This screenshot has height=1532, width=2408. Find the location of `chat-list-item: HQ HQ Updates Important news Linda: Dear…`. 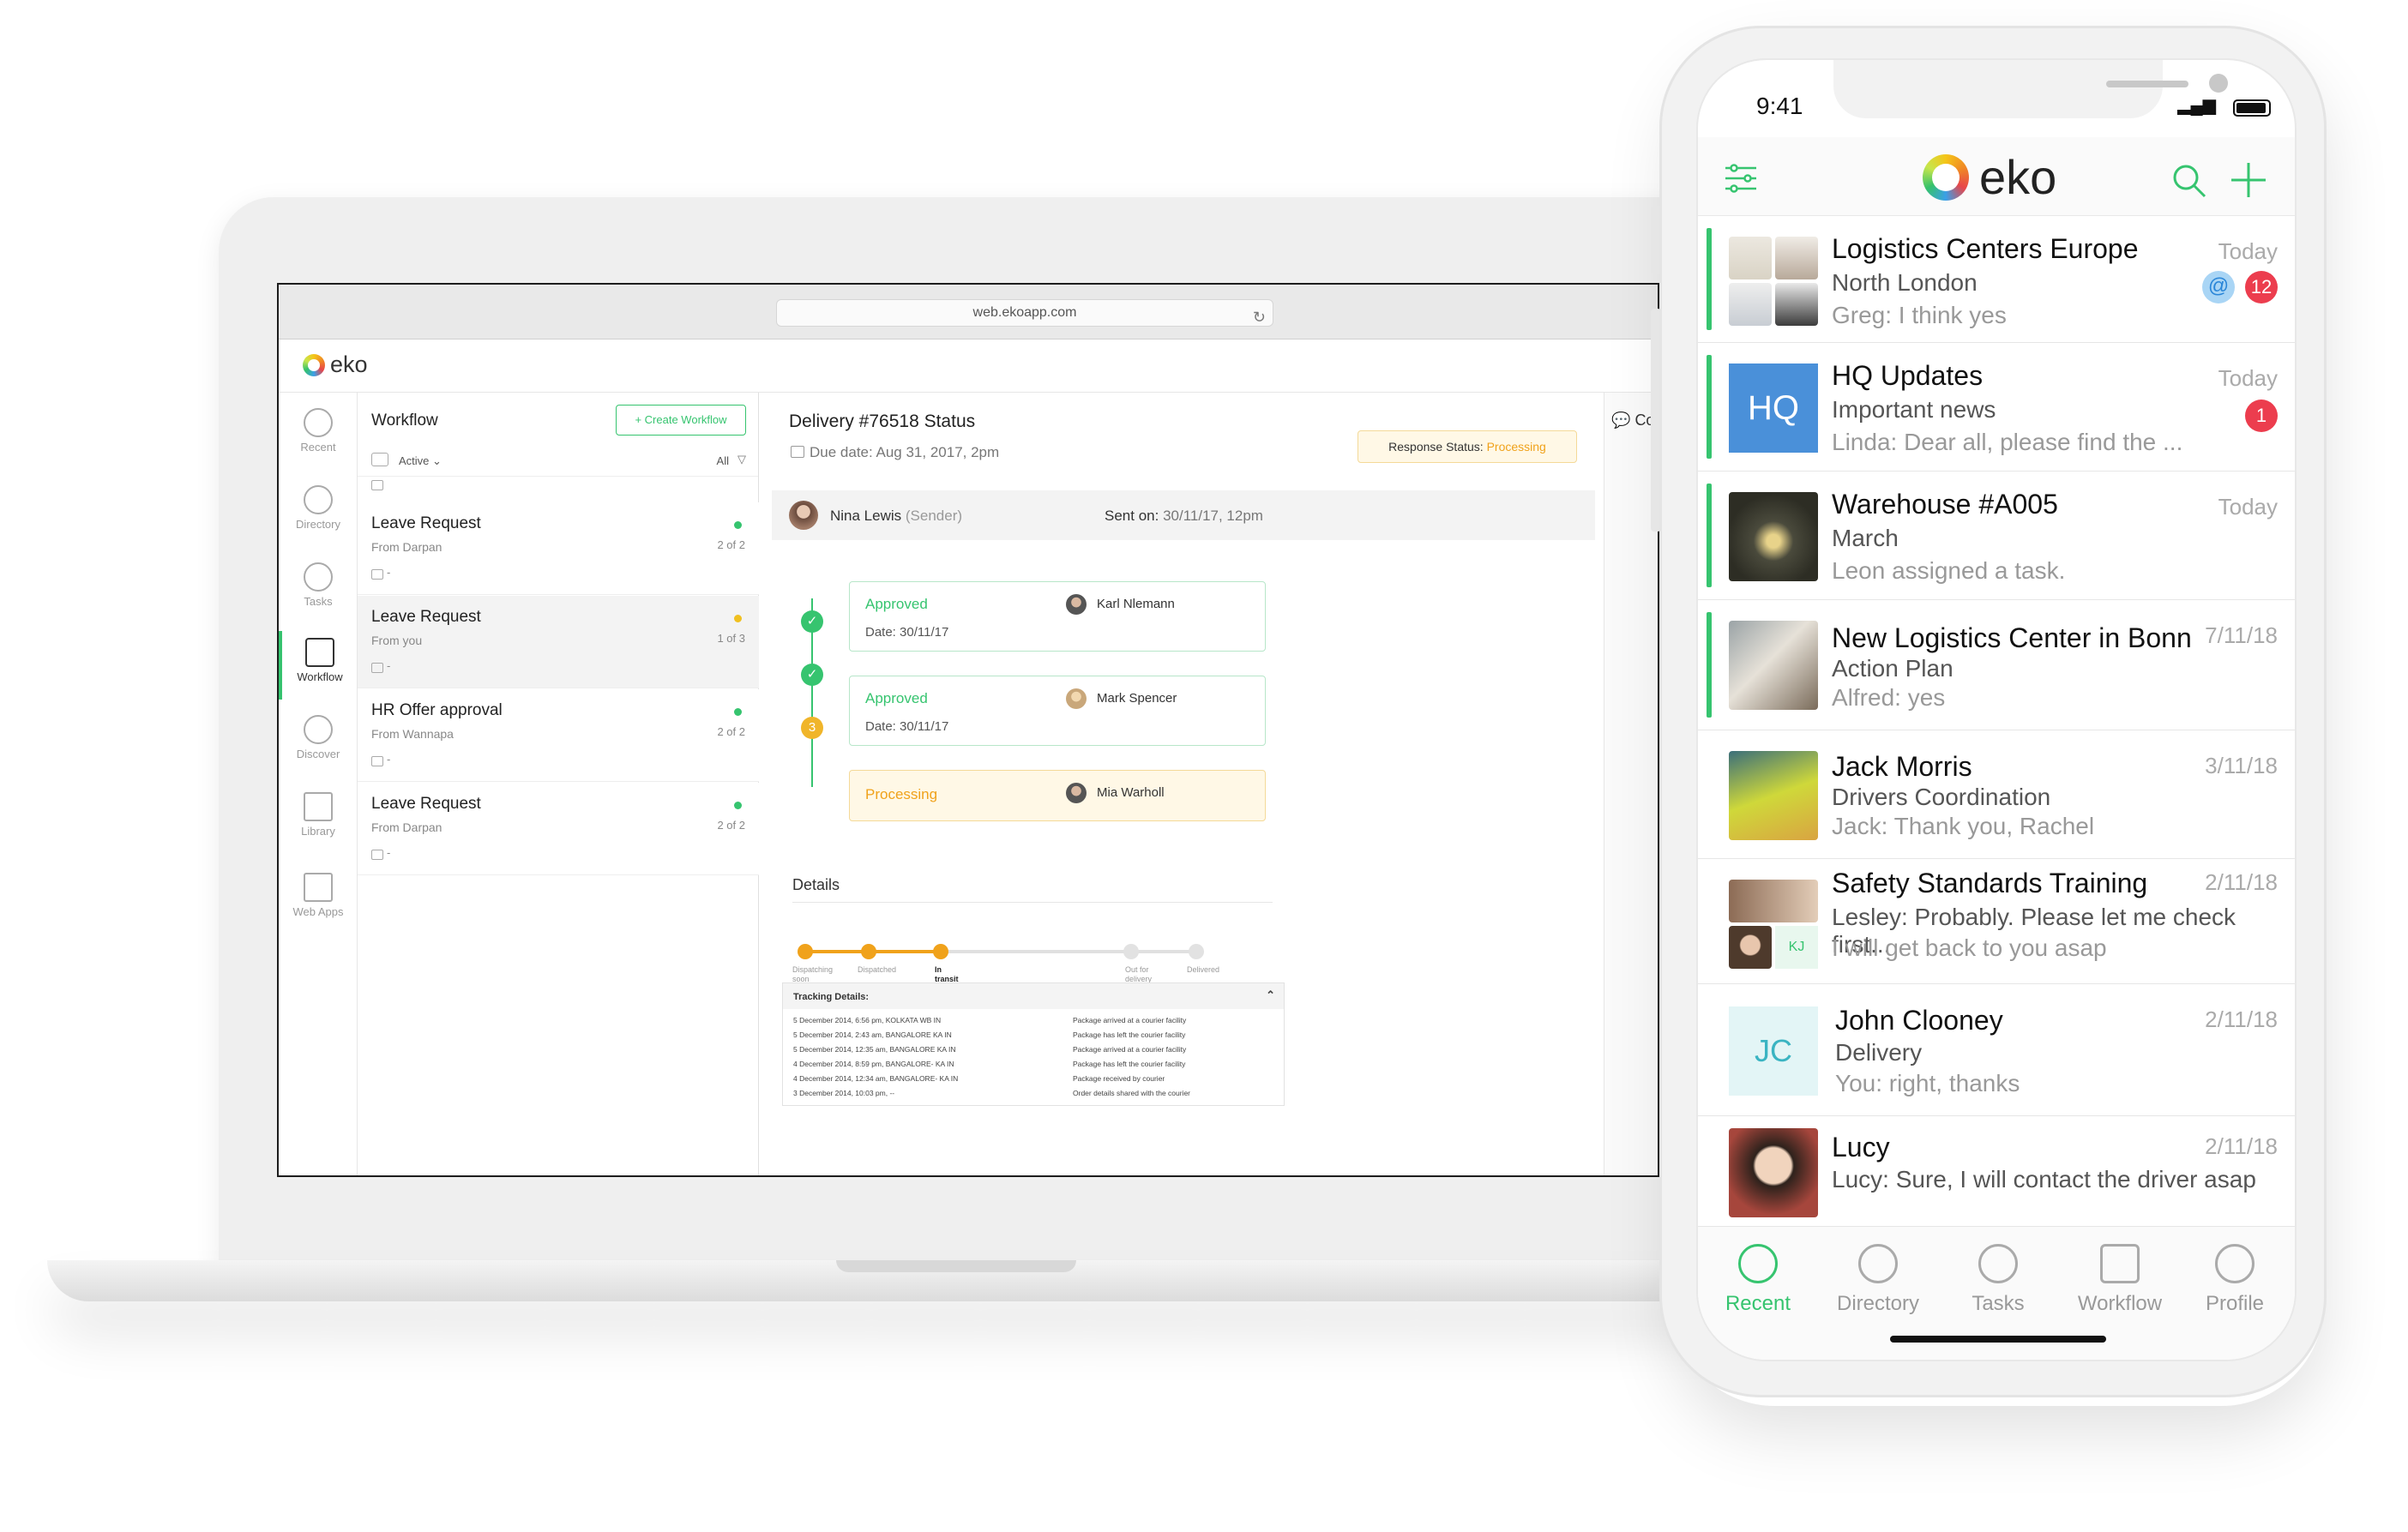

chat-list-item: HQ HQ Updates Important news Linda: Dear… is located at coordinates (1996, 407).